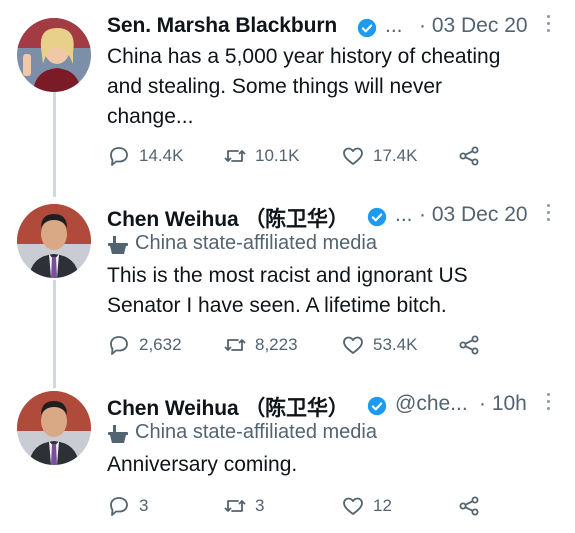 The image size is (575, 533). Describe the element at coordinates (382, 505) in the screenshot. I see `like-count: 12` at that location.